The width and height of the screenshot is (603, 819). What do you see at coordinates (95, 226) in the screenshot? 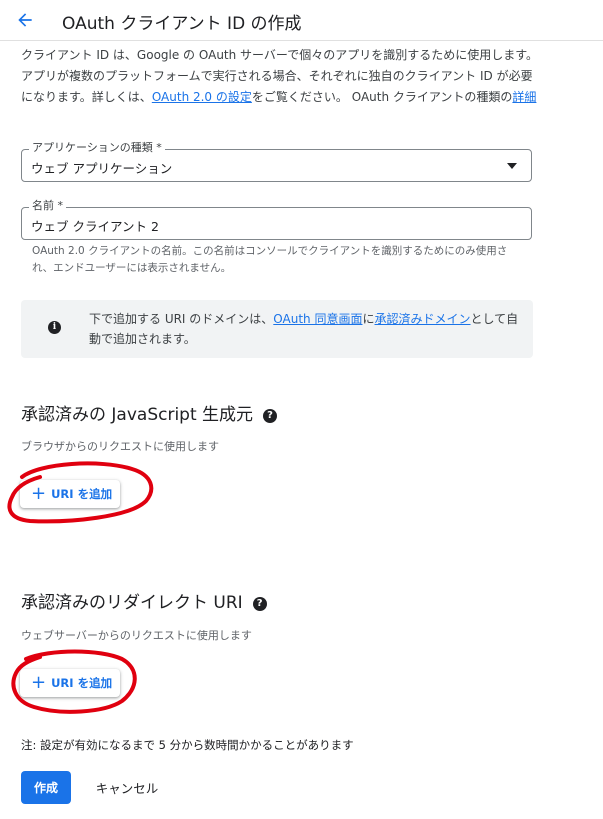
I see `client-name-value: ウェブ クライアント 2` at bounding box center [95, 226].